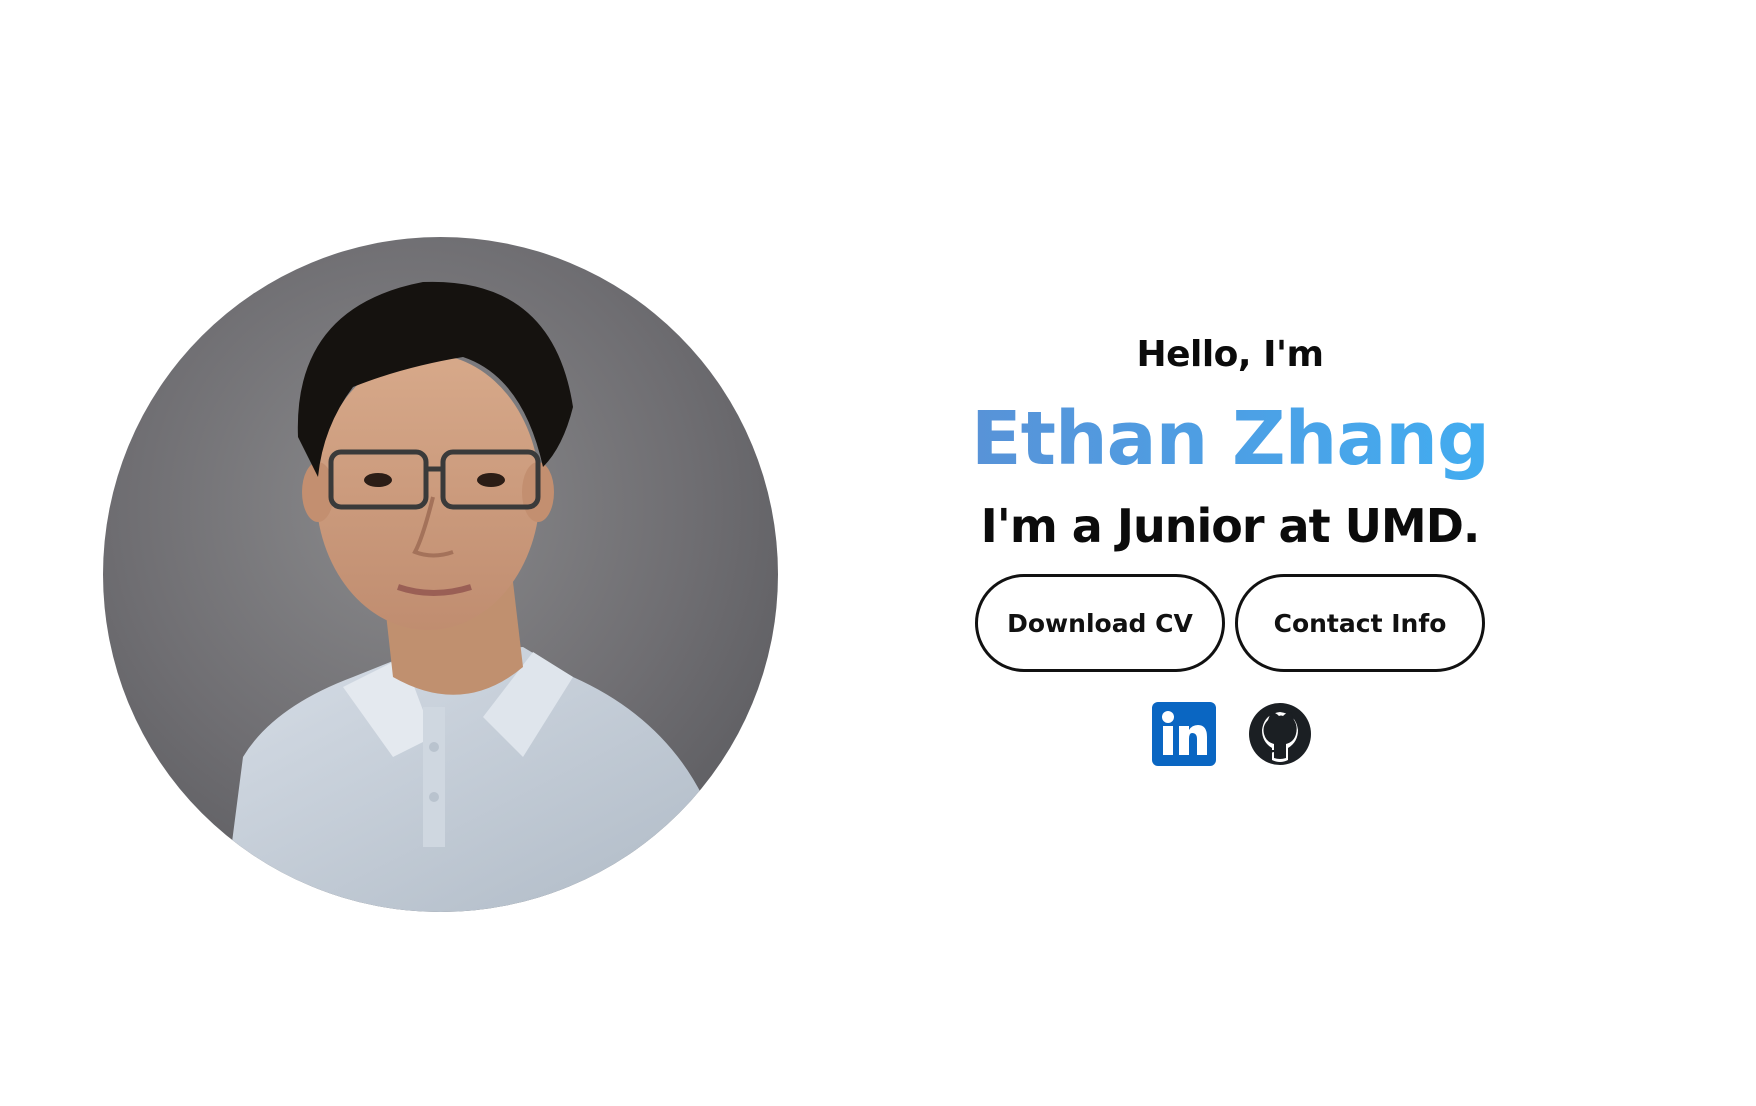  I want to click on greeting-text: Hello, I'm, so click(1230, 354).